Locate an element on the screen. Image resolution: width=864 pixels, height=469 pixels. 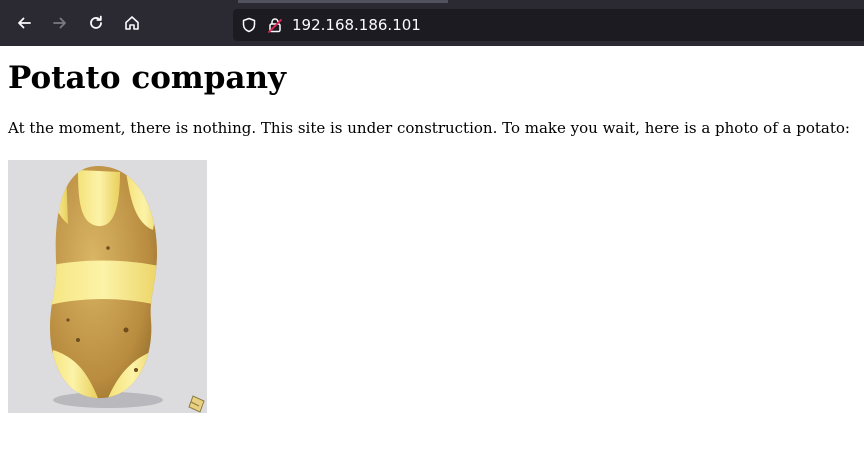
active-tab-edge is located at coordinates (343, 1).